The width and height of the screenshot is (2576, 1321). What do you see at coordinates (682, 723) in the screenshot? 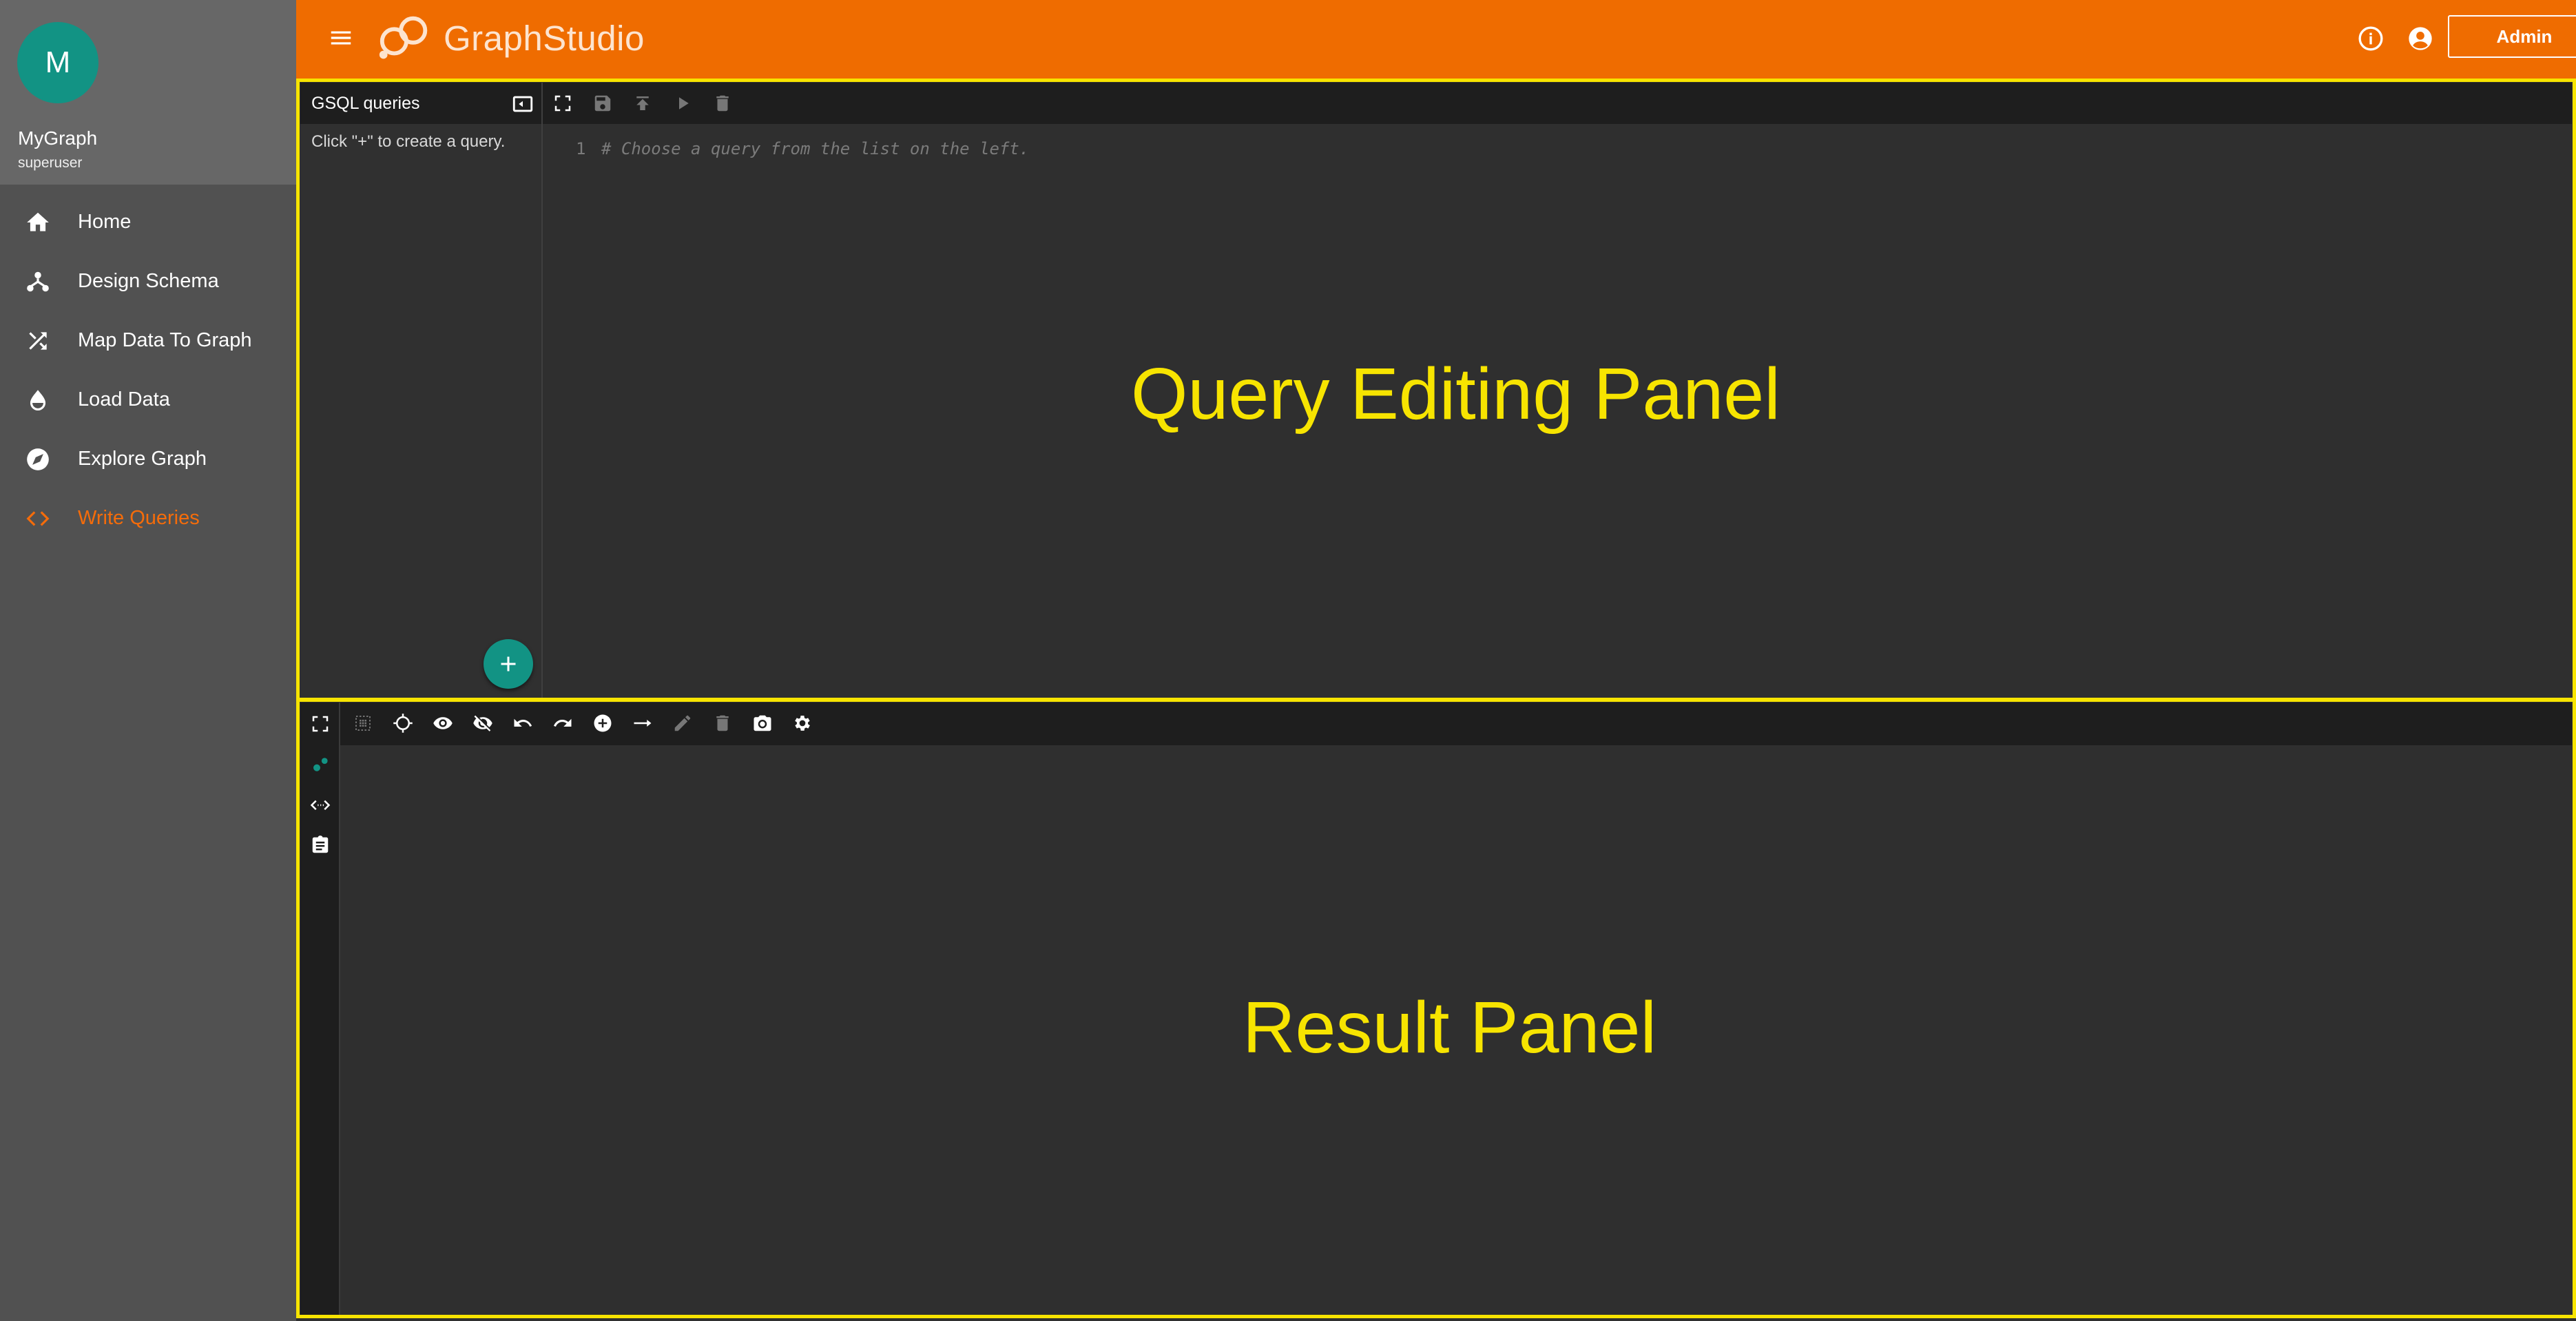
I see `edit-icon` at bounding box center [682, 723].